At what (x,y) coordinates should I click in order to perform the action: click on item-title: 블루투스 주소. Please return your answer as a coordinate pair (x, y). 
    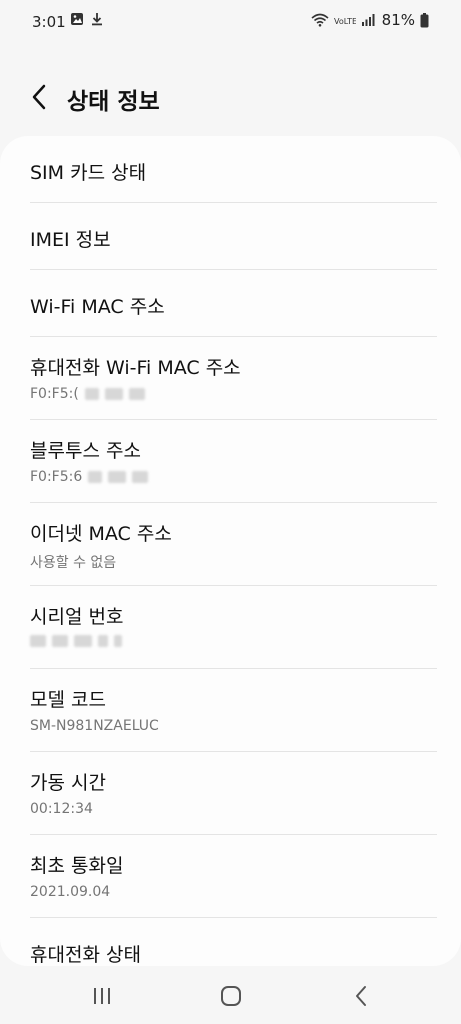
    Looking at the image, I should click on (85, 451).